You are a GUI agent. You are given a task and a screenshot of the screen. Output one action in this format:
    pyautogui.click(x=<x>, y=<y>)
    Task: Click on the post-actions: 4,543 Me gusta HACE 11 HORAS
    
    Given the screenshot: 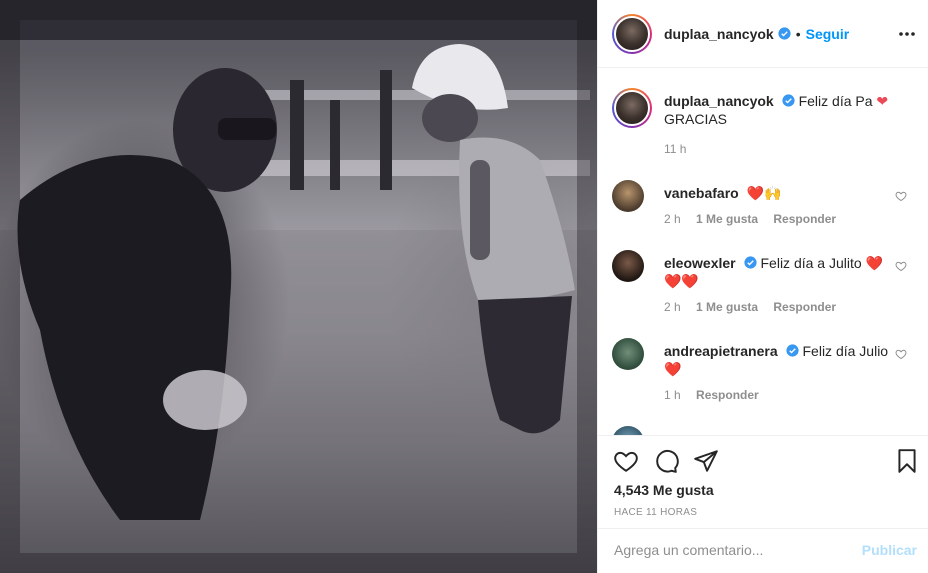 What is the action you would take?
    pyautogui.click(x=763, y=481)
    